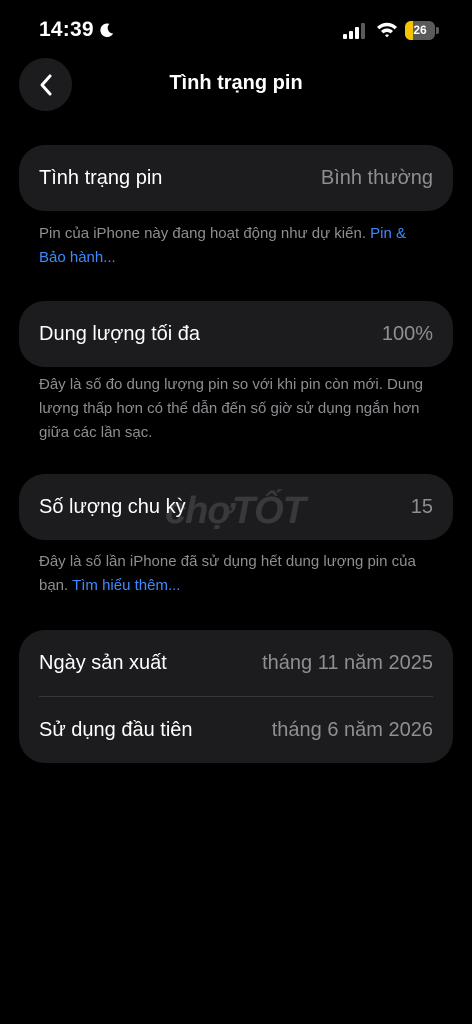 The image size is (472, 1024). I want to click on cycle-count-label: Số lượng chu kỳ, so click(112, 506).